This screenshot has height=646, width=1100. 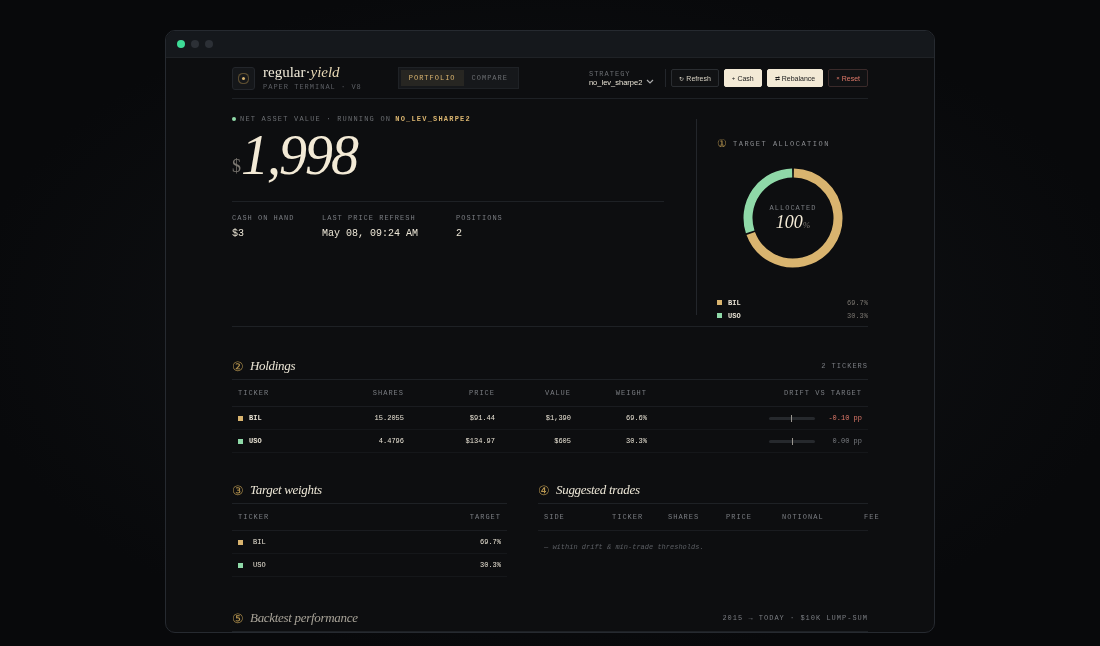 What do you see at coordinates (598, 490) in the screenshot?
I see `section-title: Suggested trades` at bounding box center [598, 490].